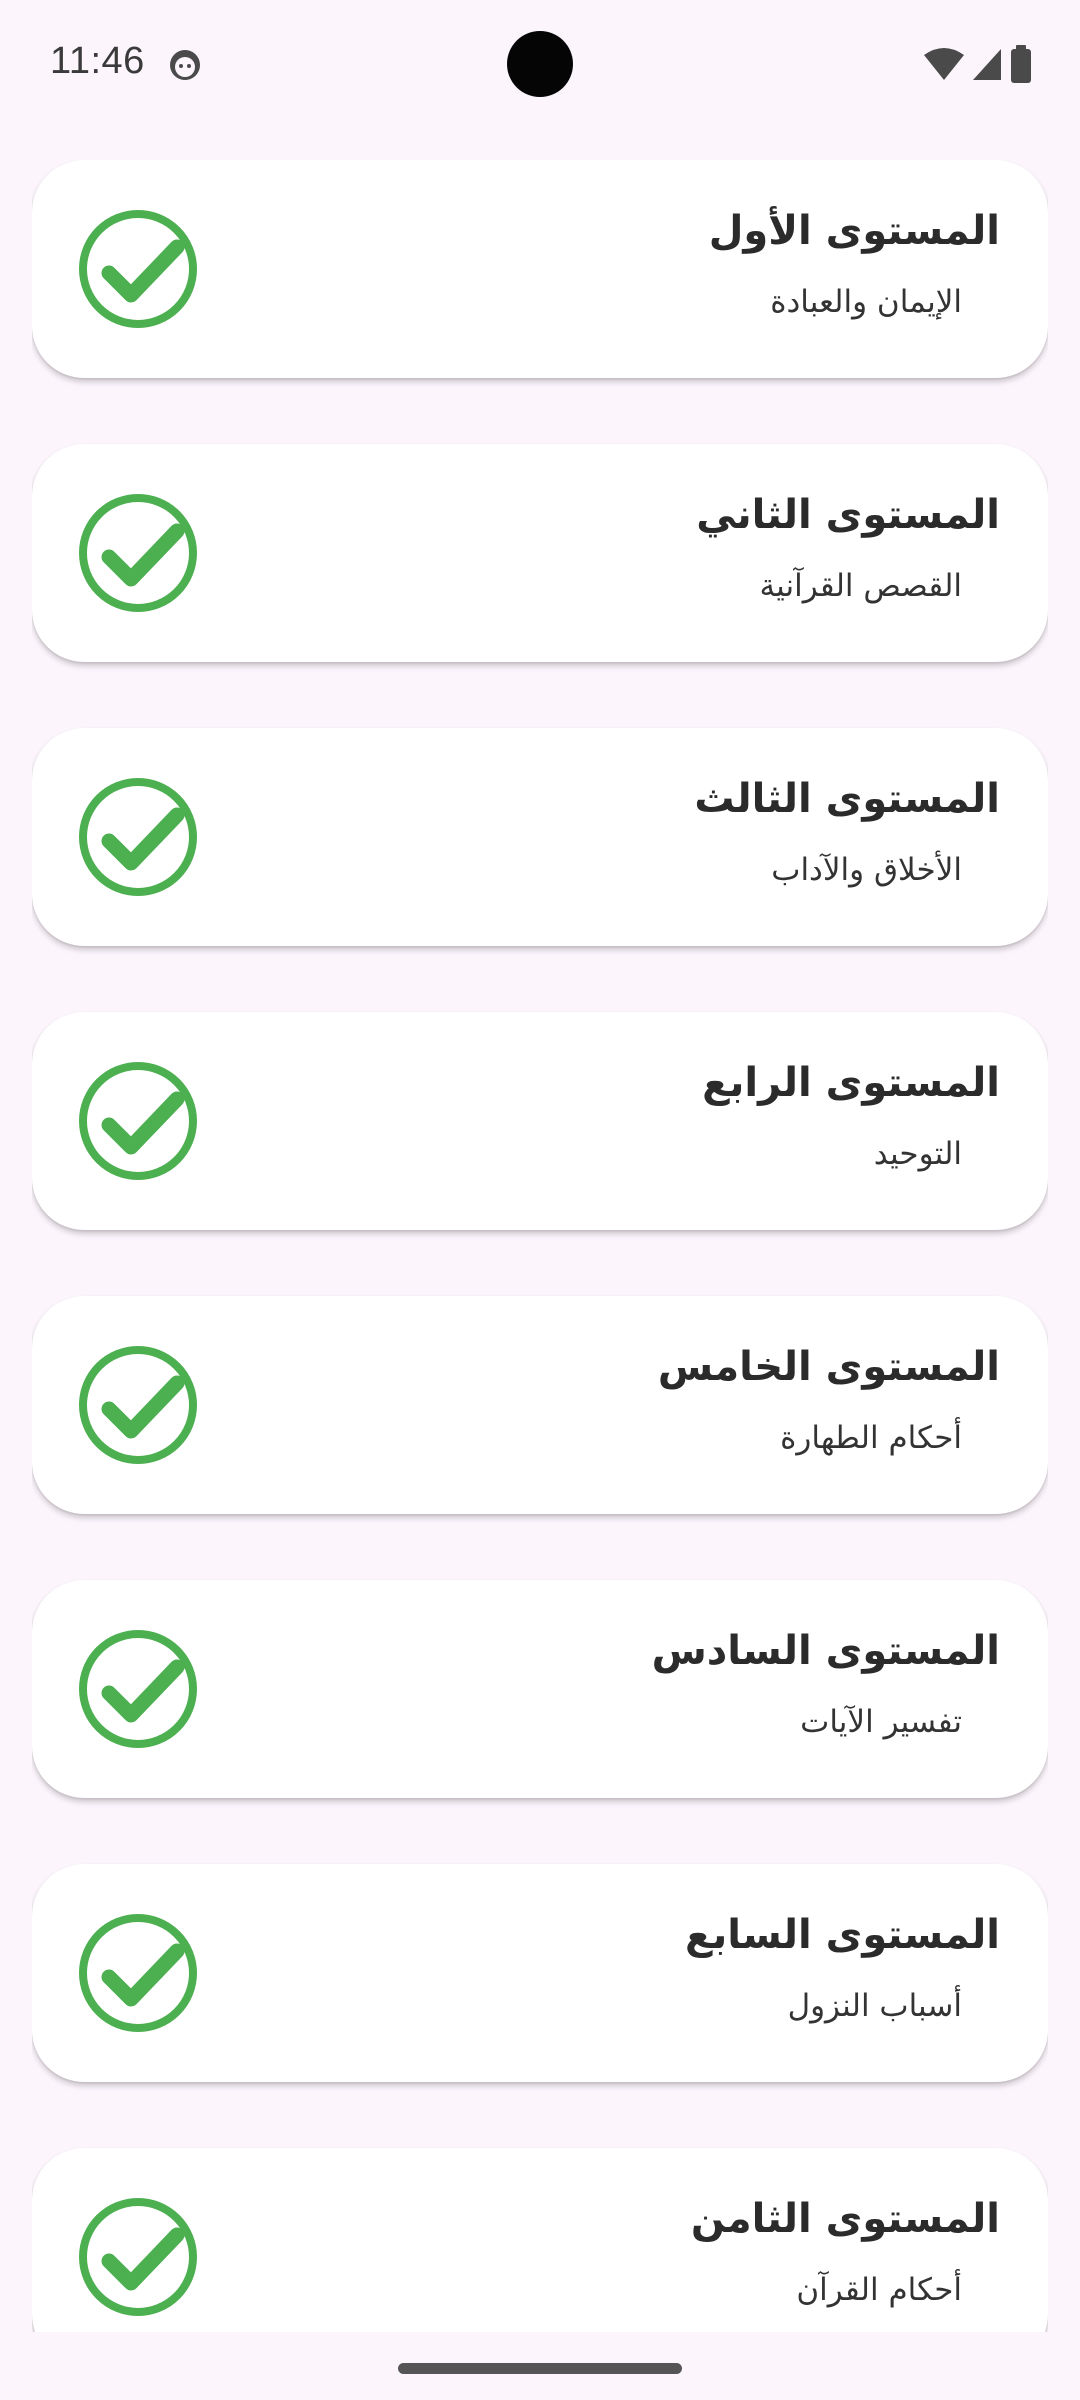  What do you see at coordinates (854, 231) in the screenshot?
I see `level-title: المستوى الأول` at bounding box center [854, 231].